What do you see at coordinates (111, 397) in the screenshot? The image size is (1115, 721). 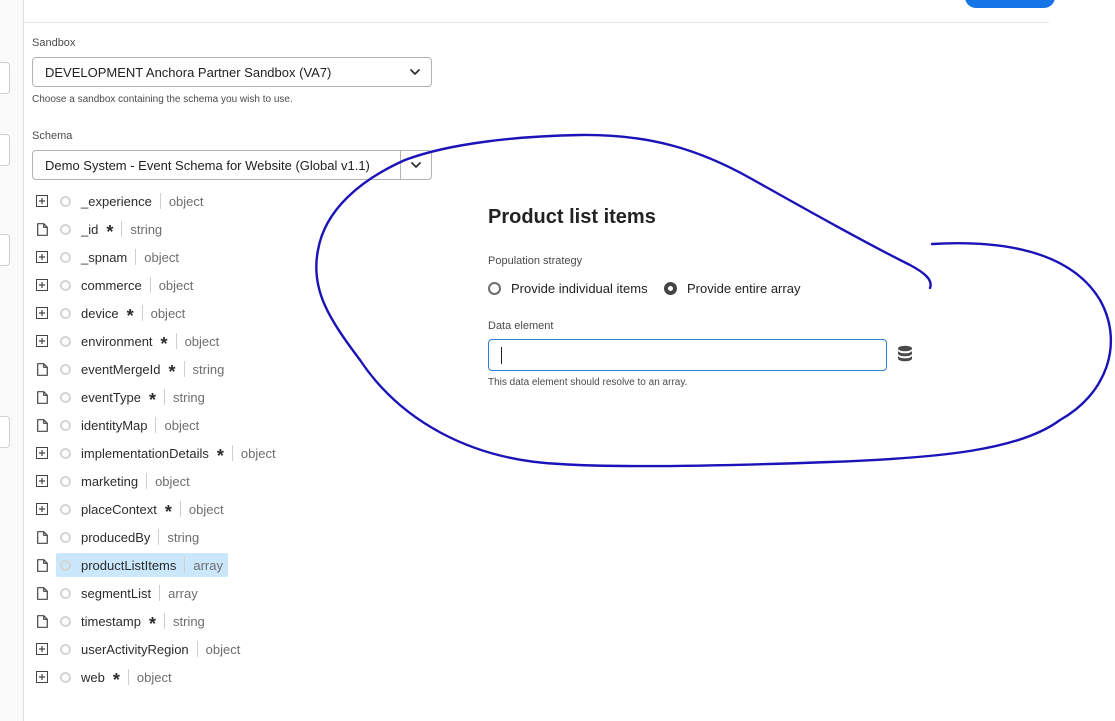 I see `tree-item-name: eventType` at bounding box center [111, 397].